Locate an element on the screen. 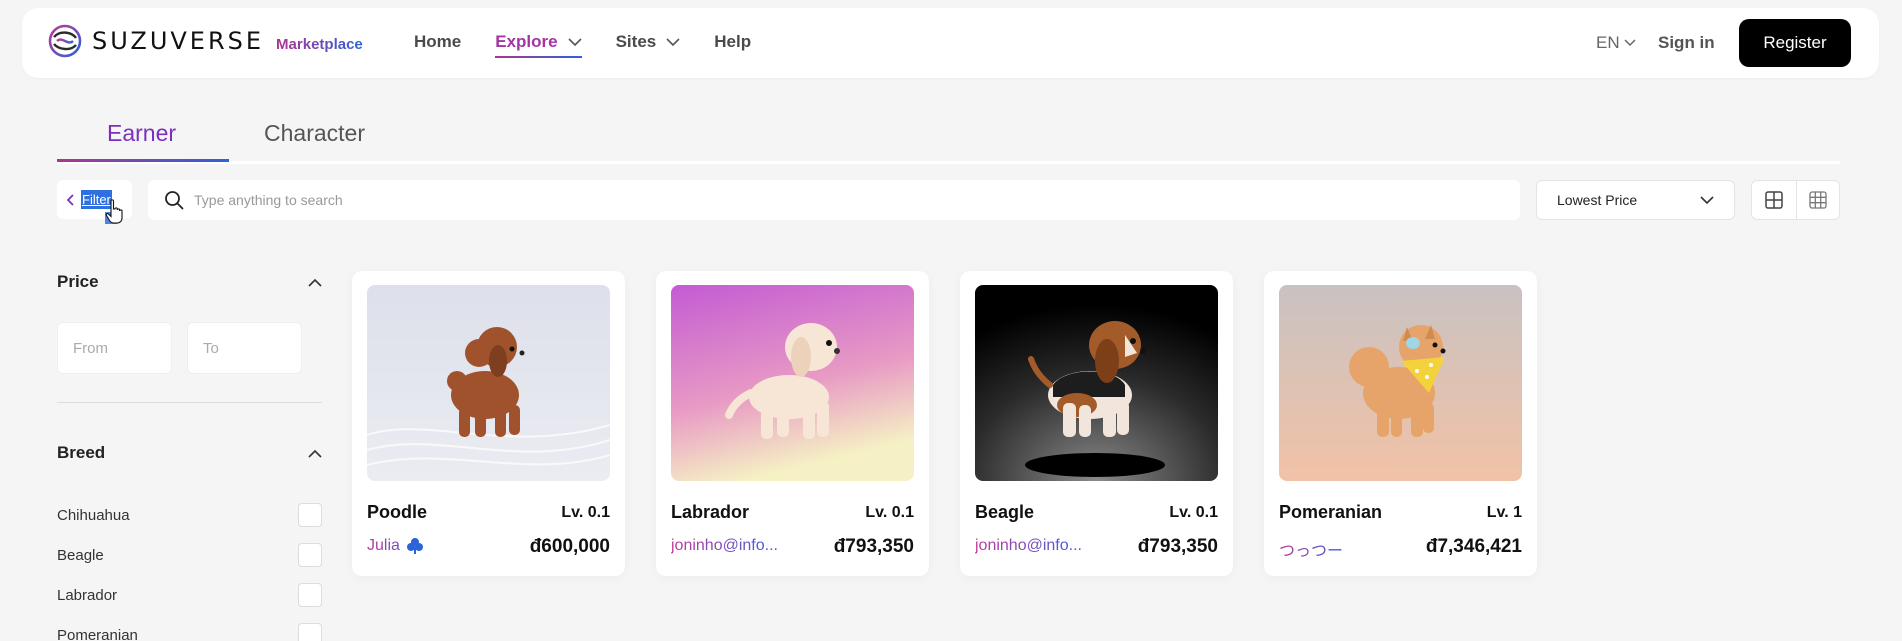  language-selector: EN is located at coordinates (1616, 43).